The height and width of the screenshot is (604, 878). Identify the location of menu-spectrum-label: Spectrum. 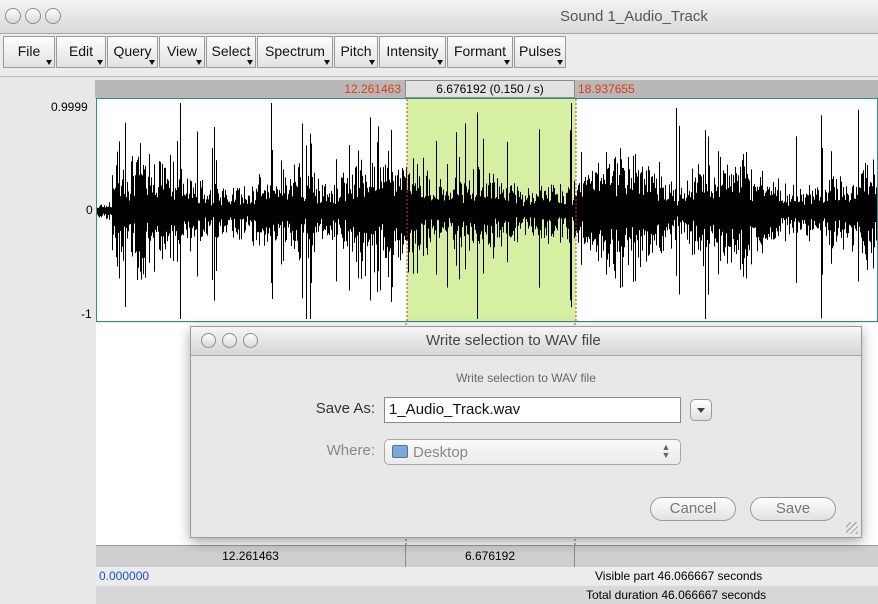
(295, 51).